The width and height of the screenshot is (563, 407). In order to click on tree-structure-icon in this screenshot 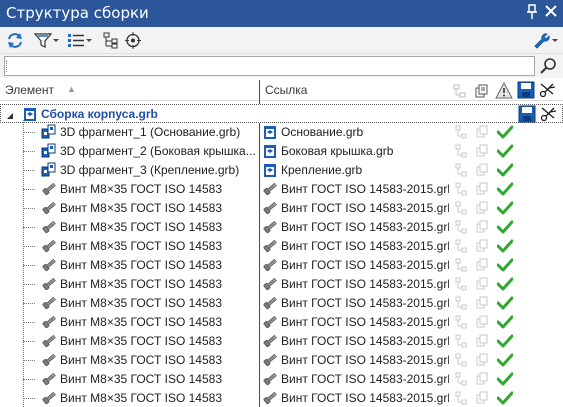, I will do `click(110, 40)`.